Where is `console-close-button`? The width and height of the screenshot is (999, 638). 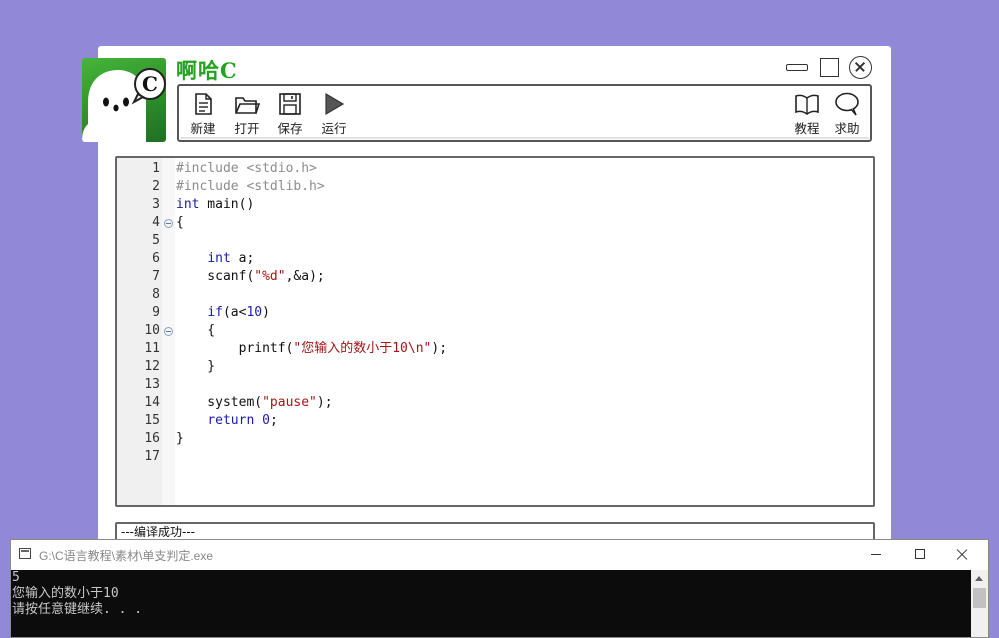
console-close-button is located at coordinates (962, 555).